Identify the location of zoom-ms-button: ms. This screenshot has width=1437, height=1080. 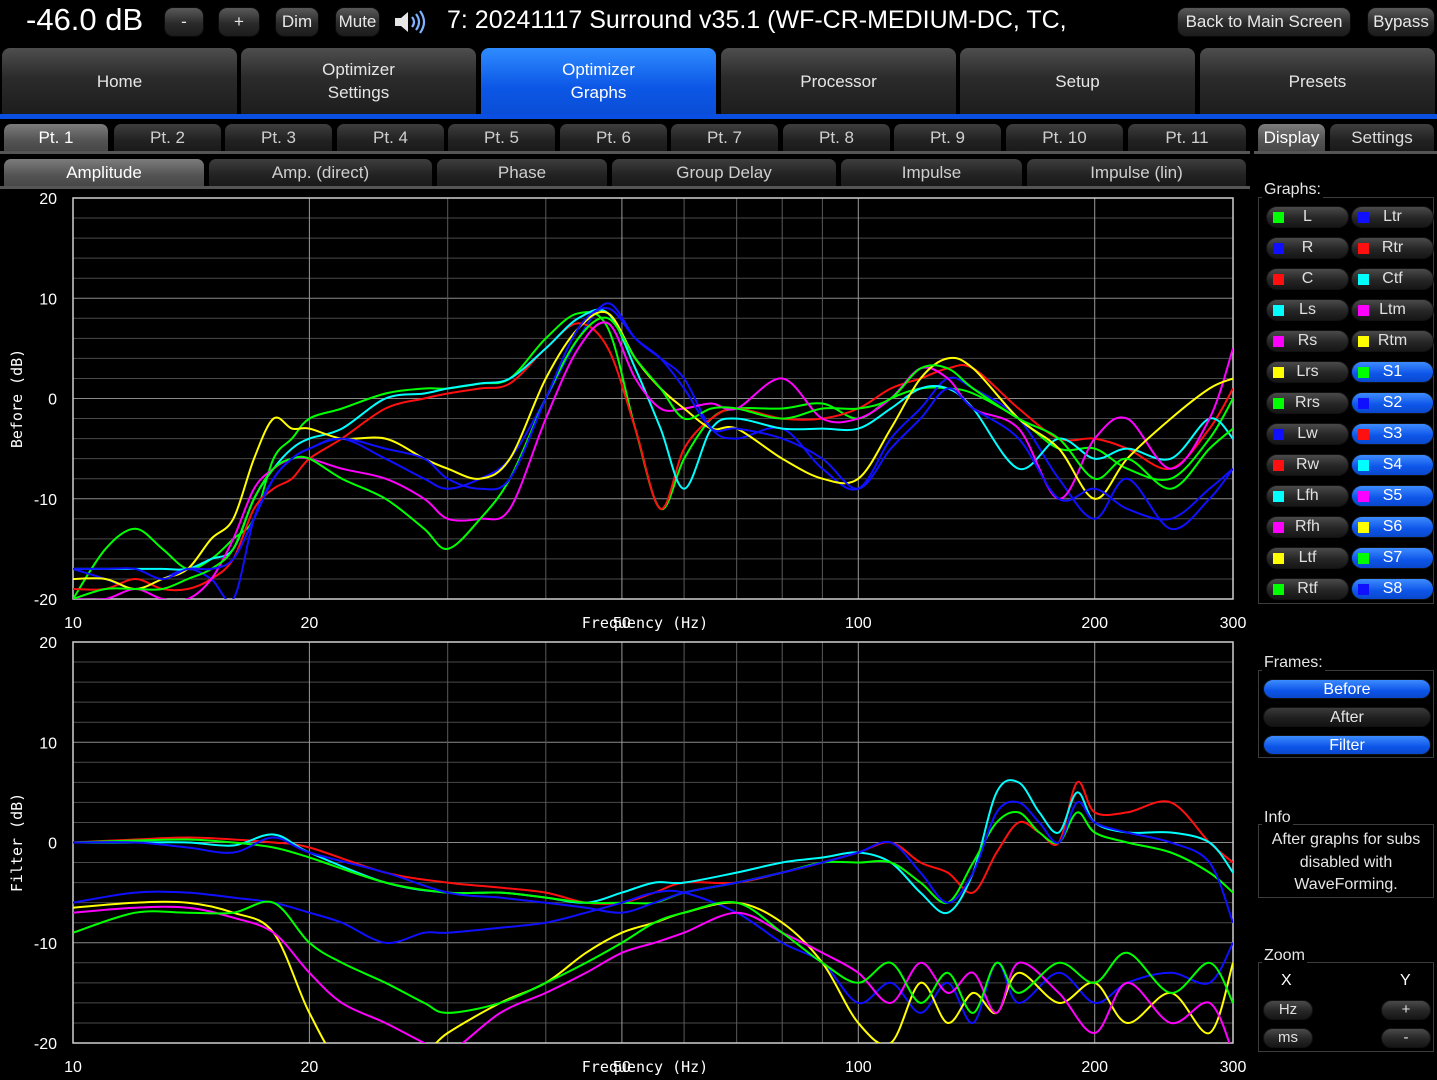
(1288, 1038).